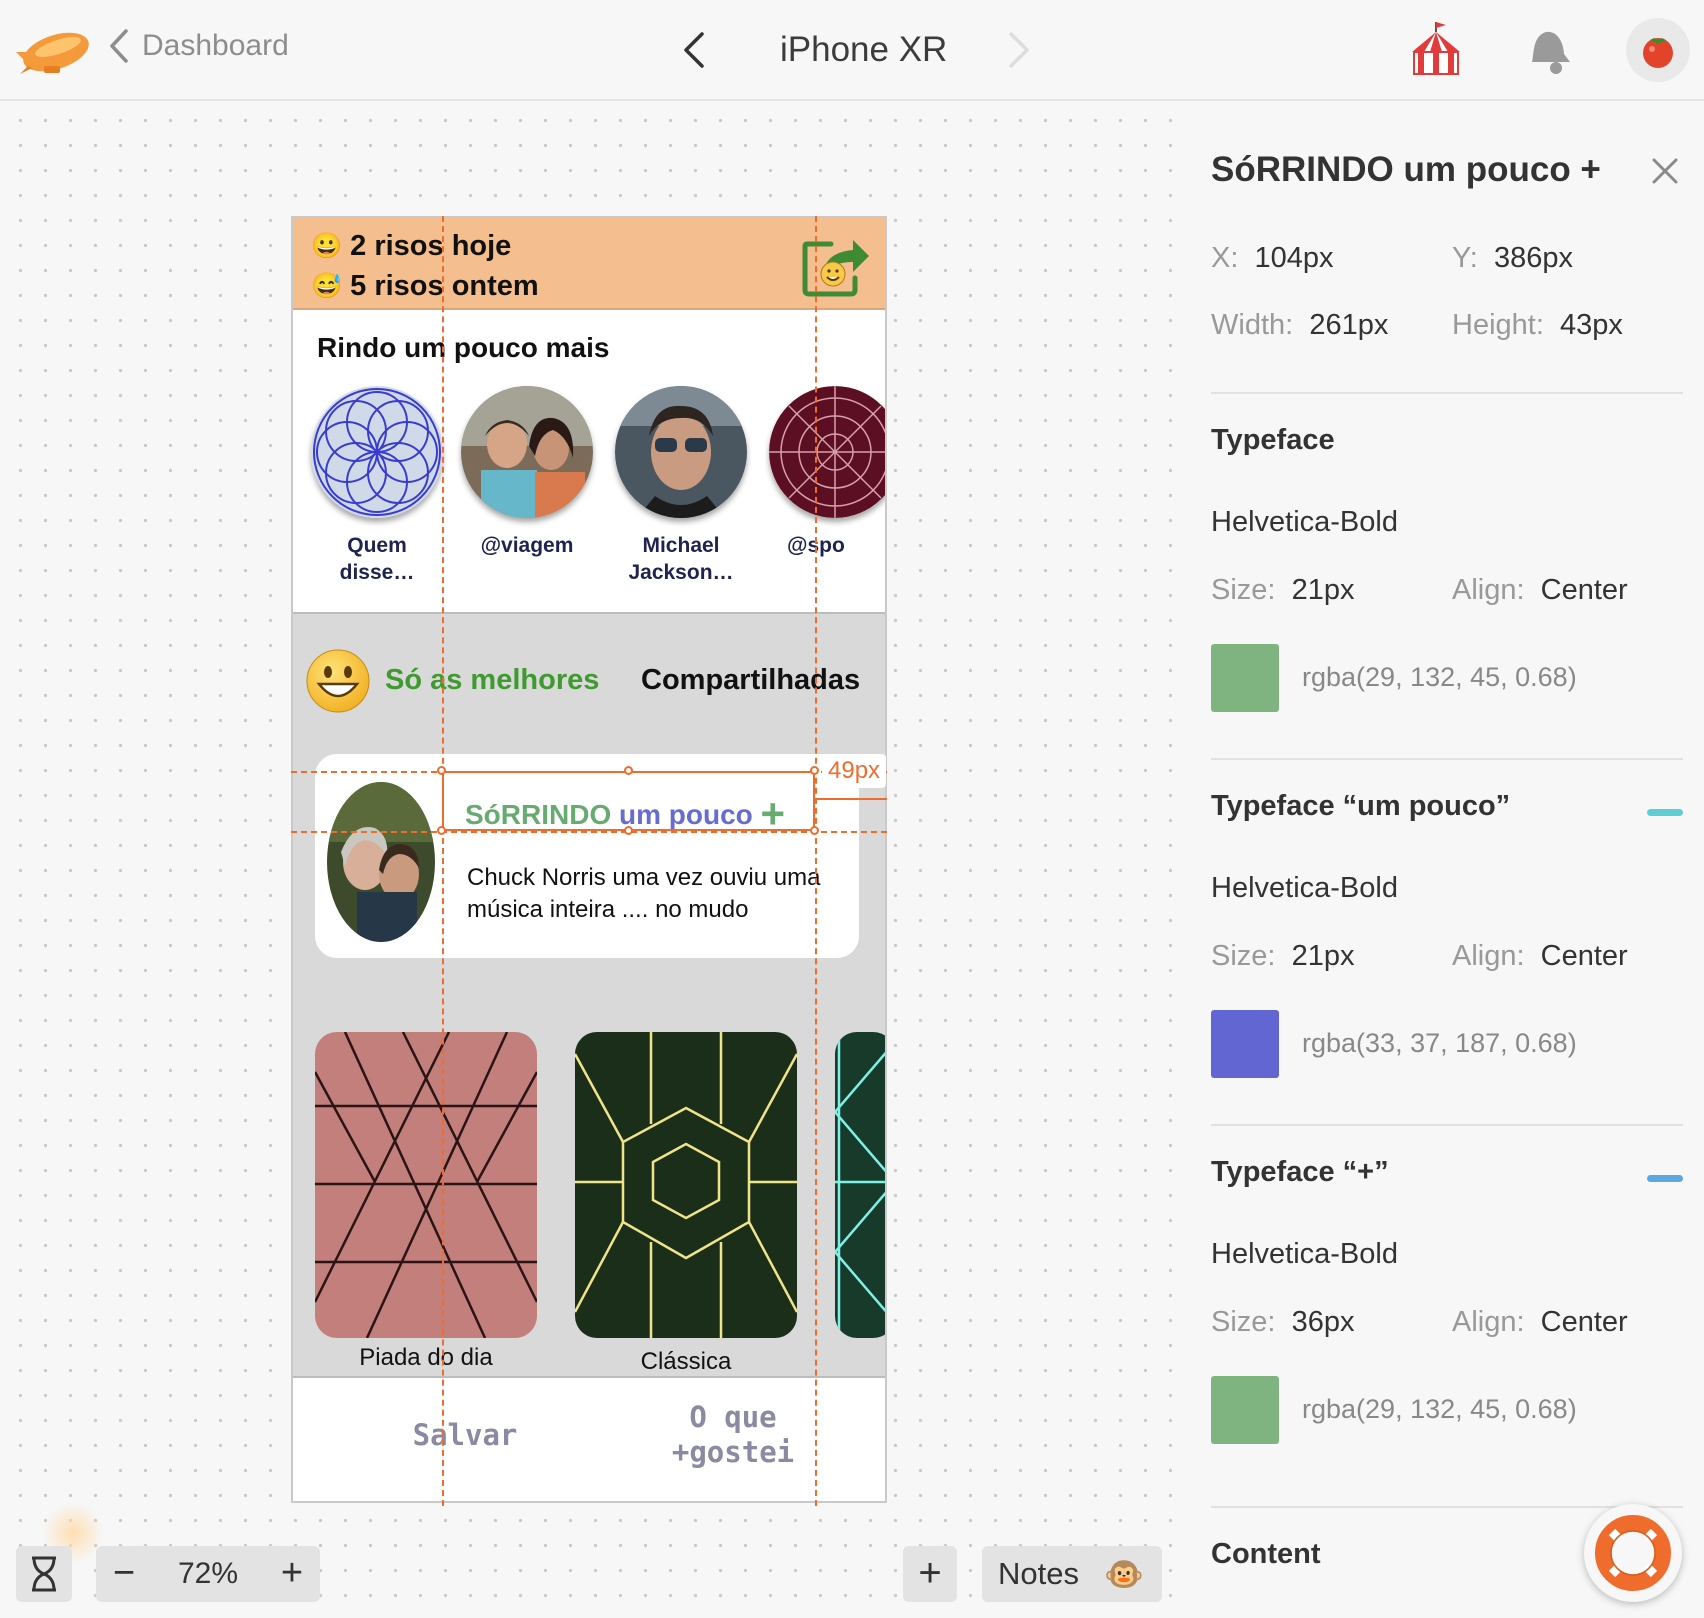  I want to click on laughs-yesterday-text: 5 risos ontem, so click(444, 286).